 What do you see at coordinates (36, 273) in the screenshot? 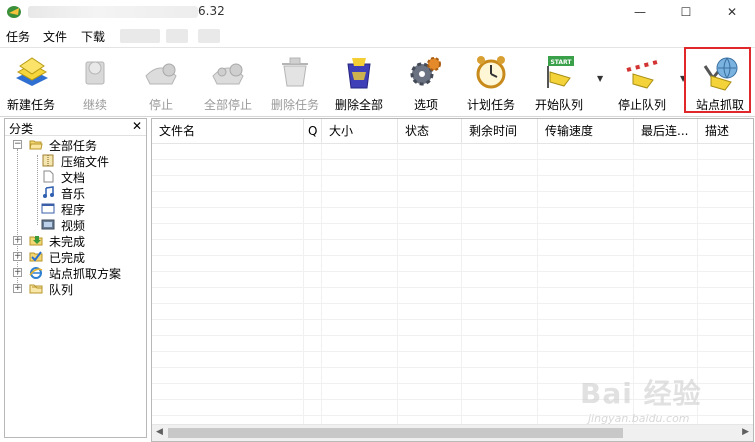
I see `ie-globe-icon` at bounding box center [36, 273].